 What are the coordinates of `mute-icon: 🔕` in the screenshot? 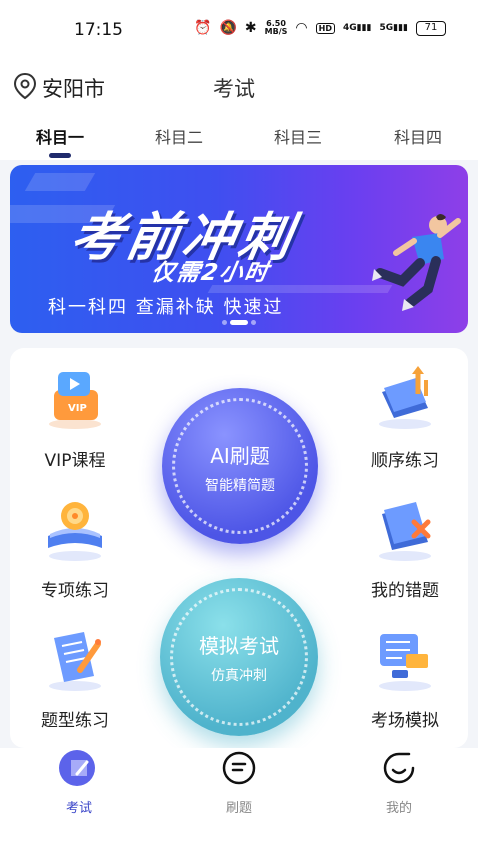 It's located at (228, 28).